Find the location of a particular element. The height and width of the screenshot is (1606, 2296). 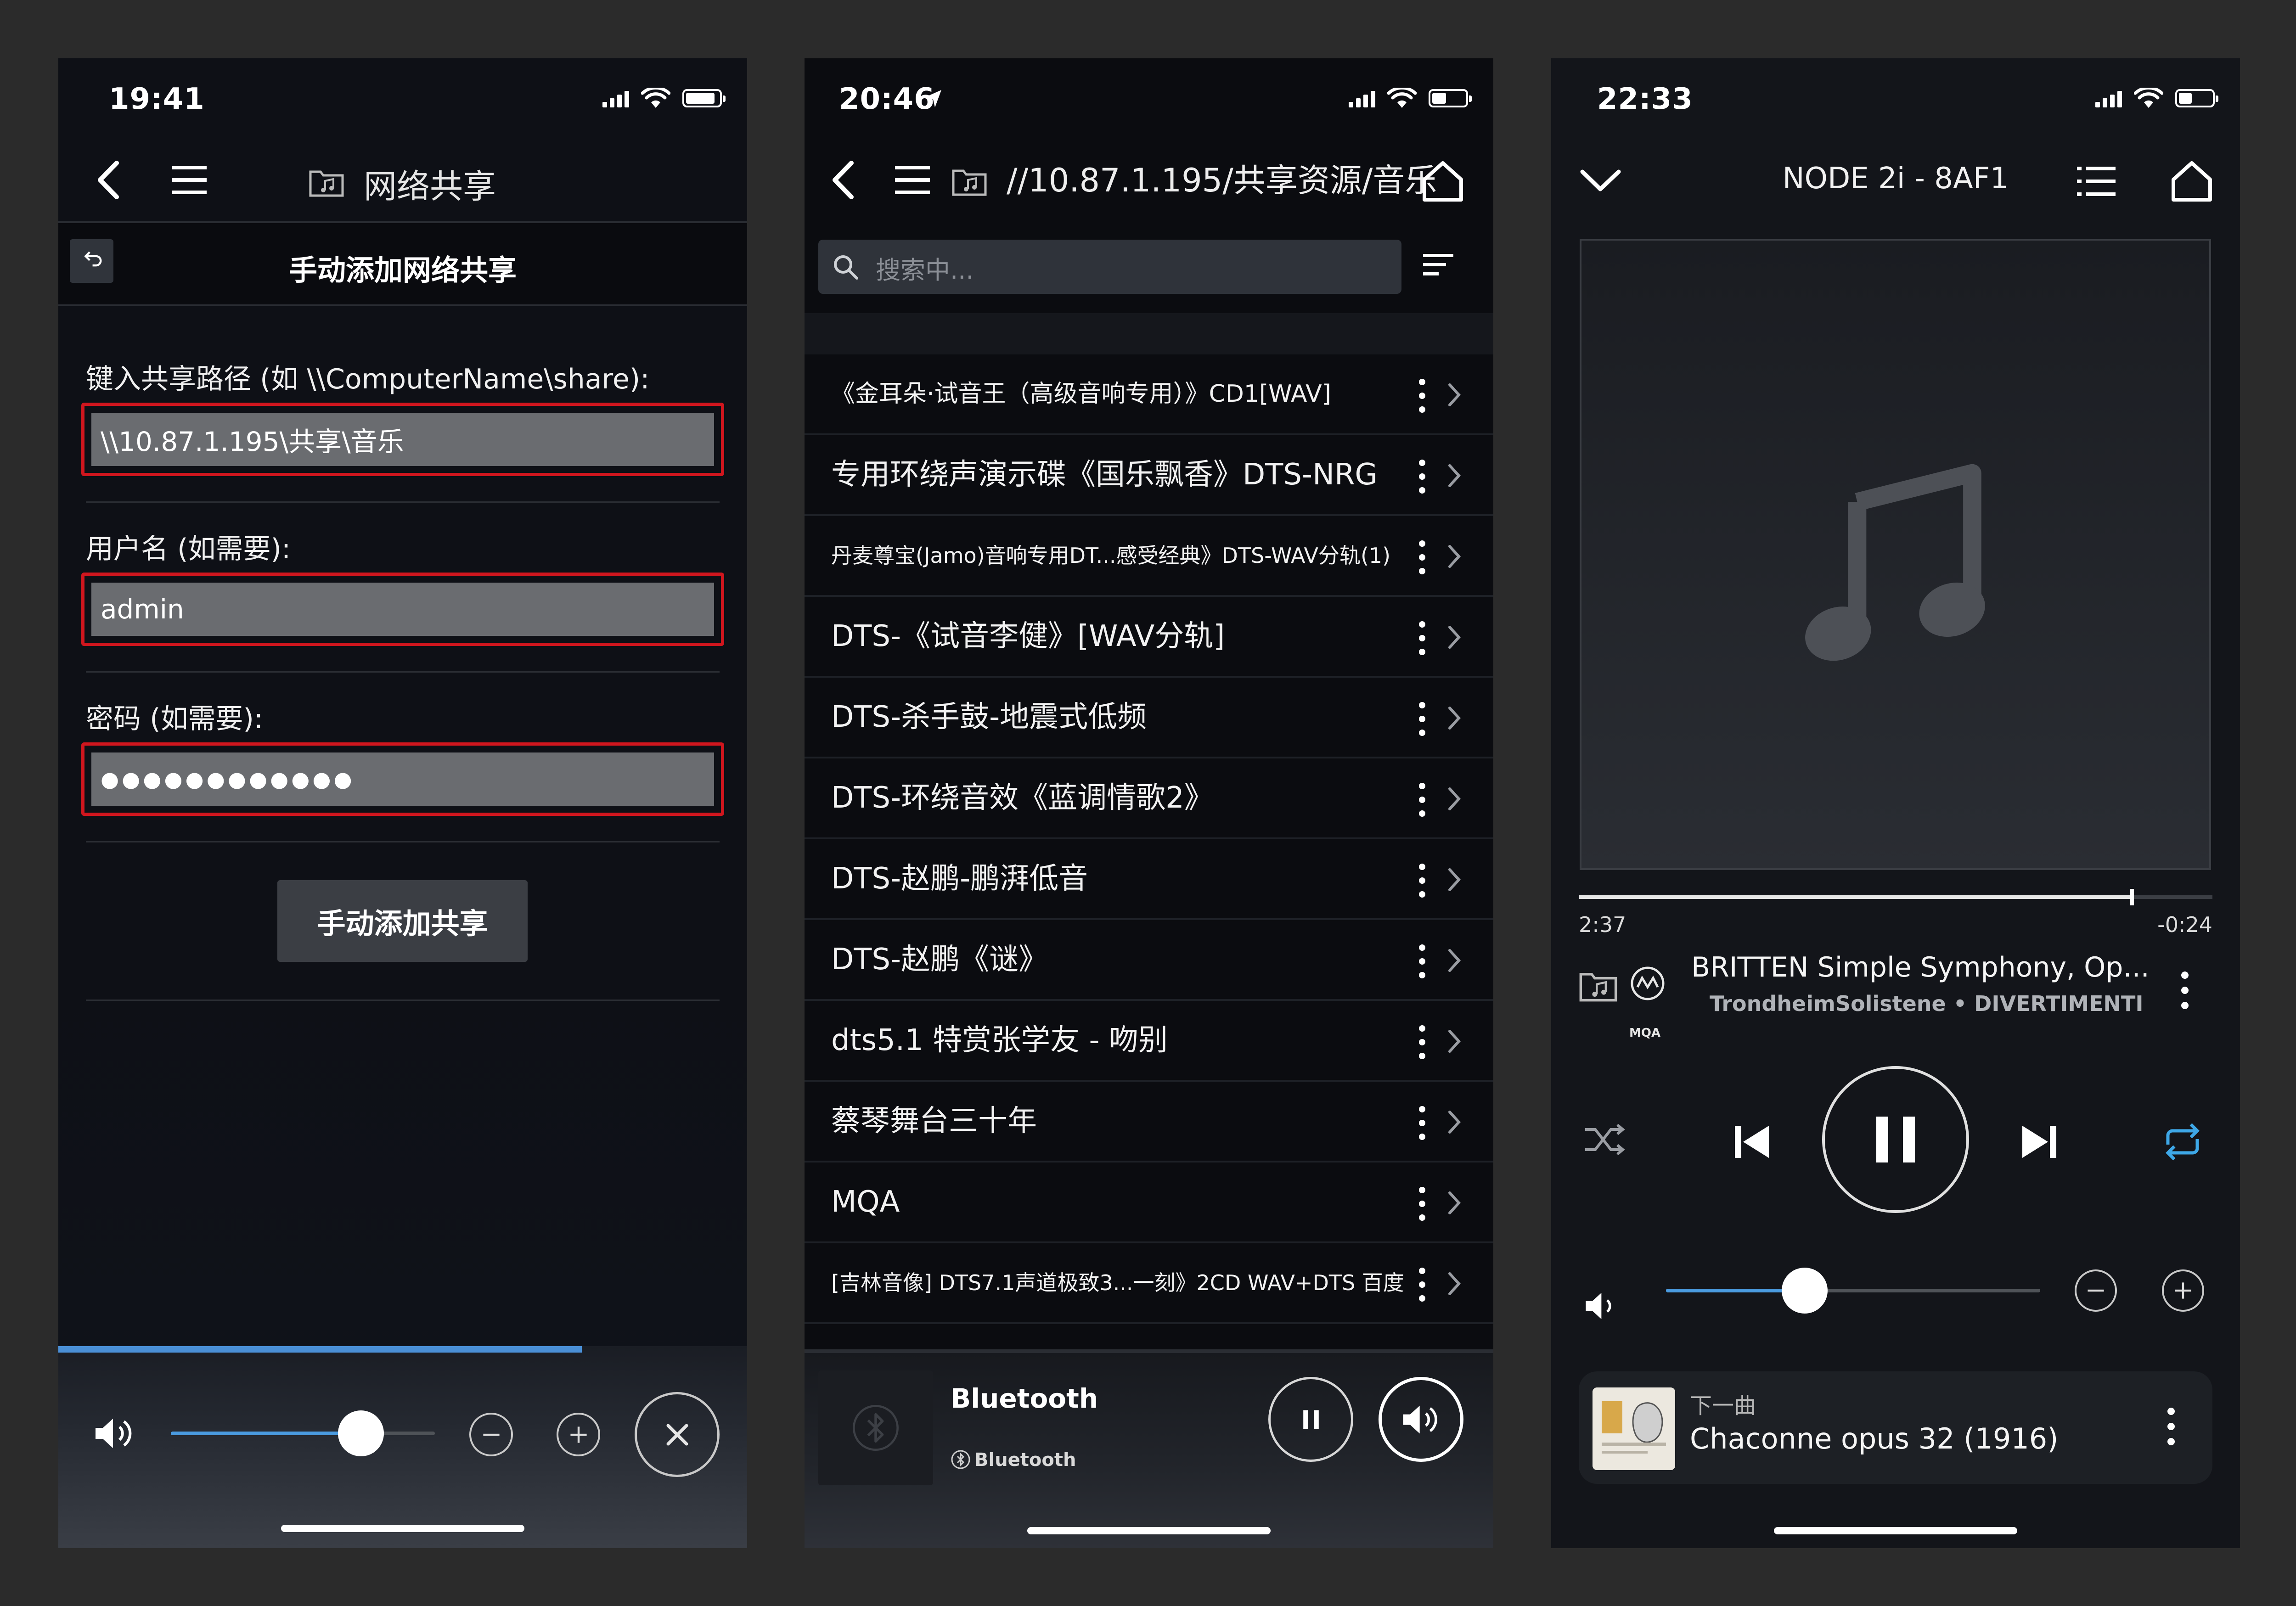

manual-add-title: 手动添加网络共享 is located at coordinates (403, 270).